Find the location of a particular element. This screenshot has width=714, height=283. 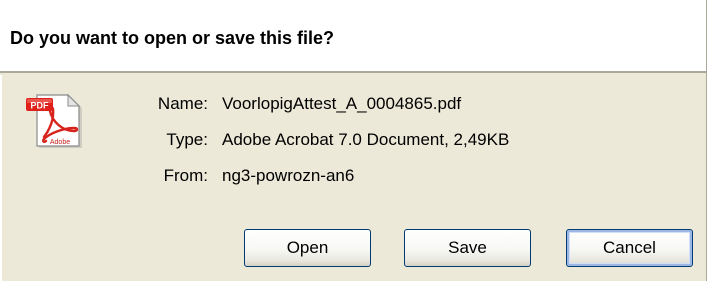

file-name-value: VoorlopigAttest_A_0004865.pdf is located at coordinates (342, 103).